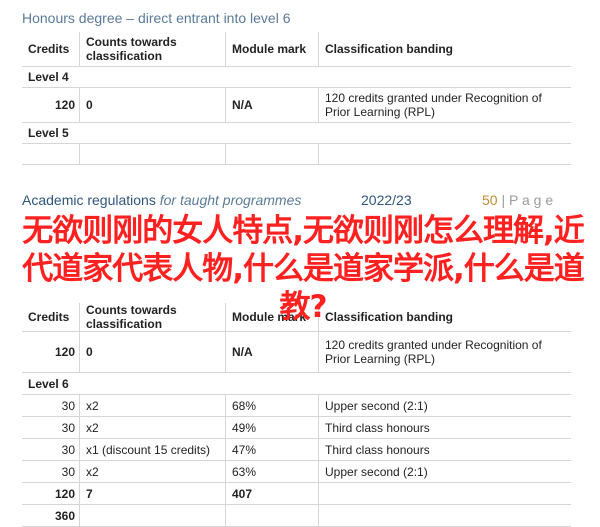  Describe the element at coordinates (272, 49) in the screenshot. I see `header-module-mark: Module mark` at that location.